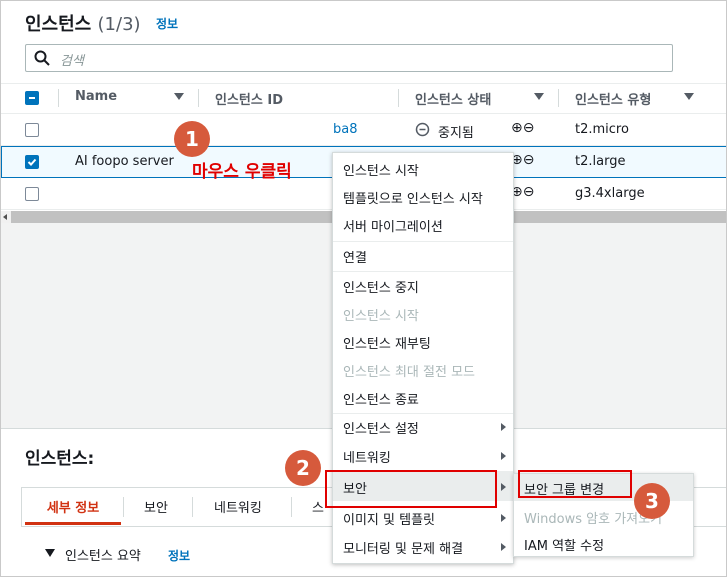  What do you see at coordinates (456, 133) in the screenshot?
I see `instance-status: 중지됨` at bounding box center [456, 133].